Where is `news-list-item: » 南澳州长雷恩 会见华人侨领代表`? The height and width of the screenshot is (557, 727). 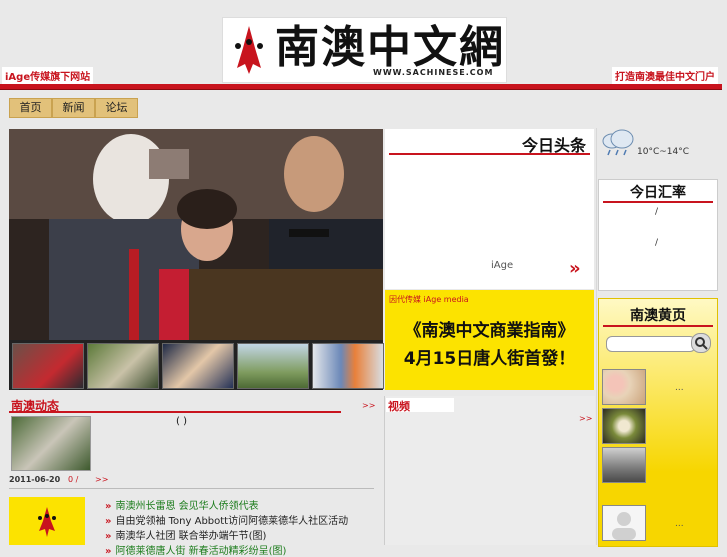
news-list-item: » 南澳州长雷恩 会见华人侨领代表 is located at coordinates (182, 504).